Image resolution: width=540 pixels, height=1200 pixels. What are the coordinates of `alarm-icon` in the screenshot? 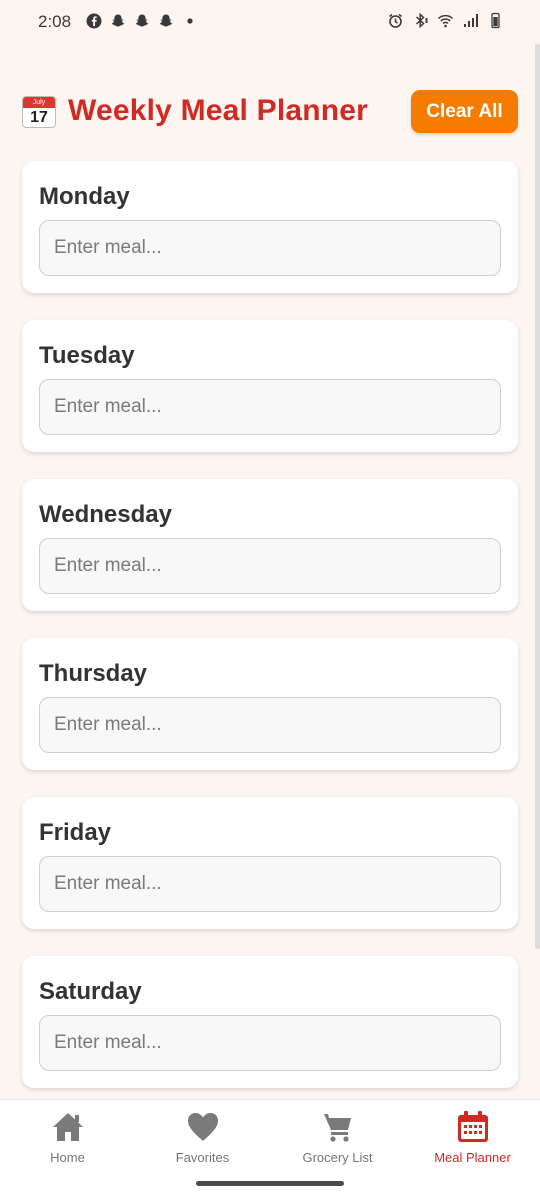 It's located at (395, 20).